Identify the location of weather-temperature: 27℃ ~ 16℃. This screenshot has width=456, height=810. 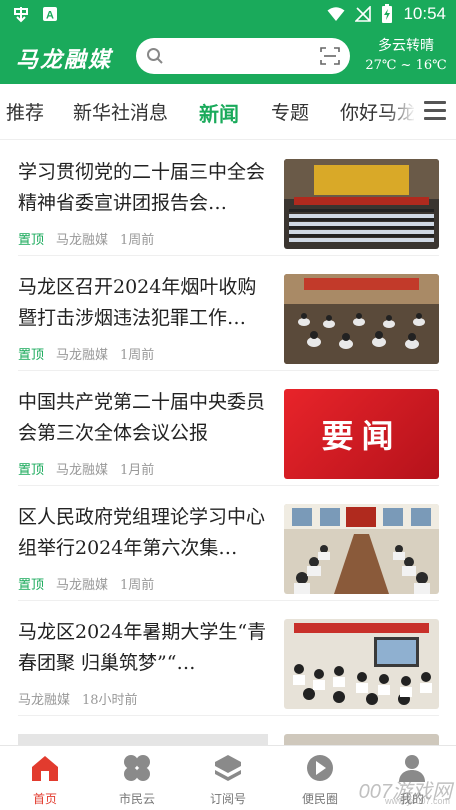
(406, 65).